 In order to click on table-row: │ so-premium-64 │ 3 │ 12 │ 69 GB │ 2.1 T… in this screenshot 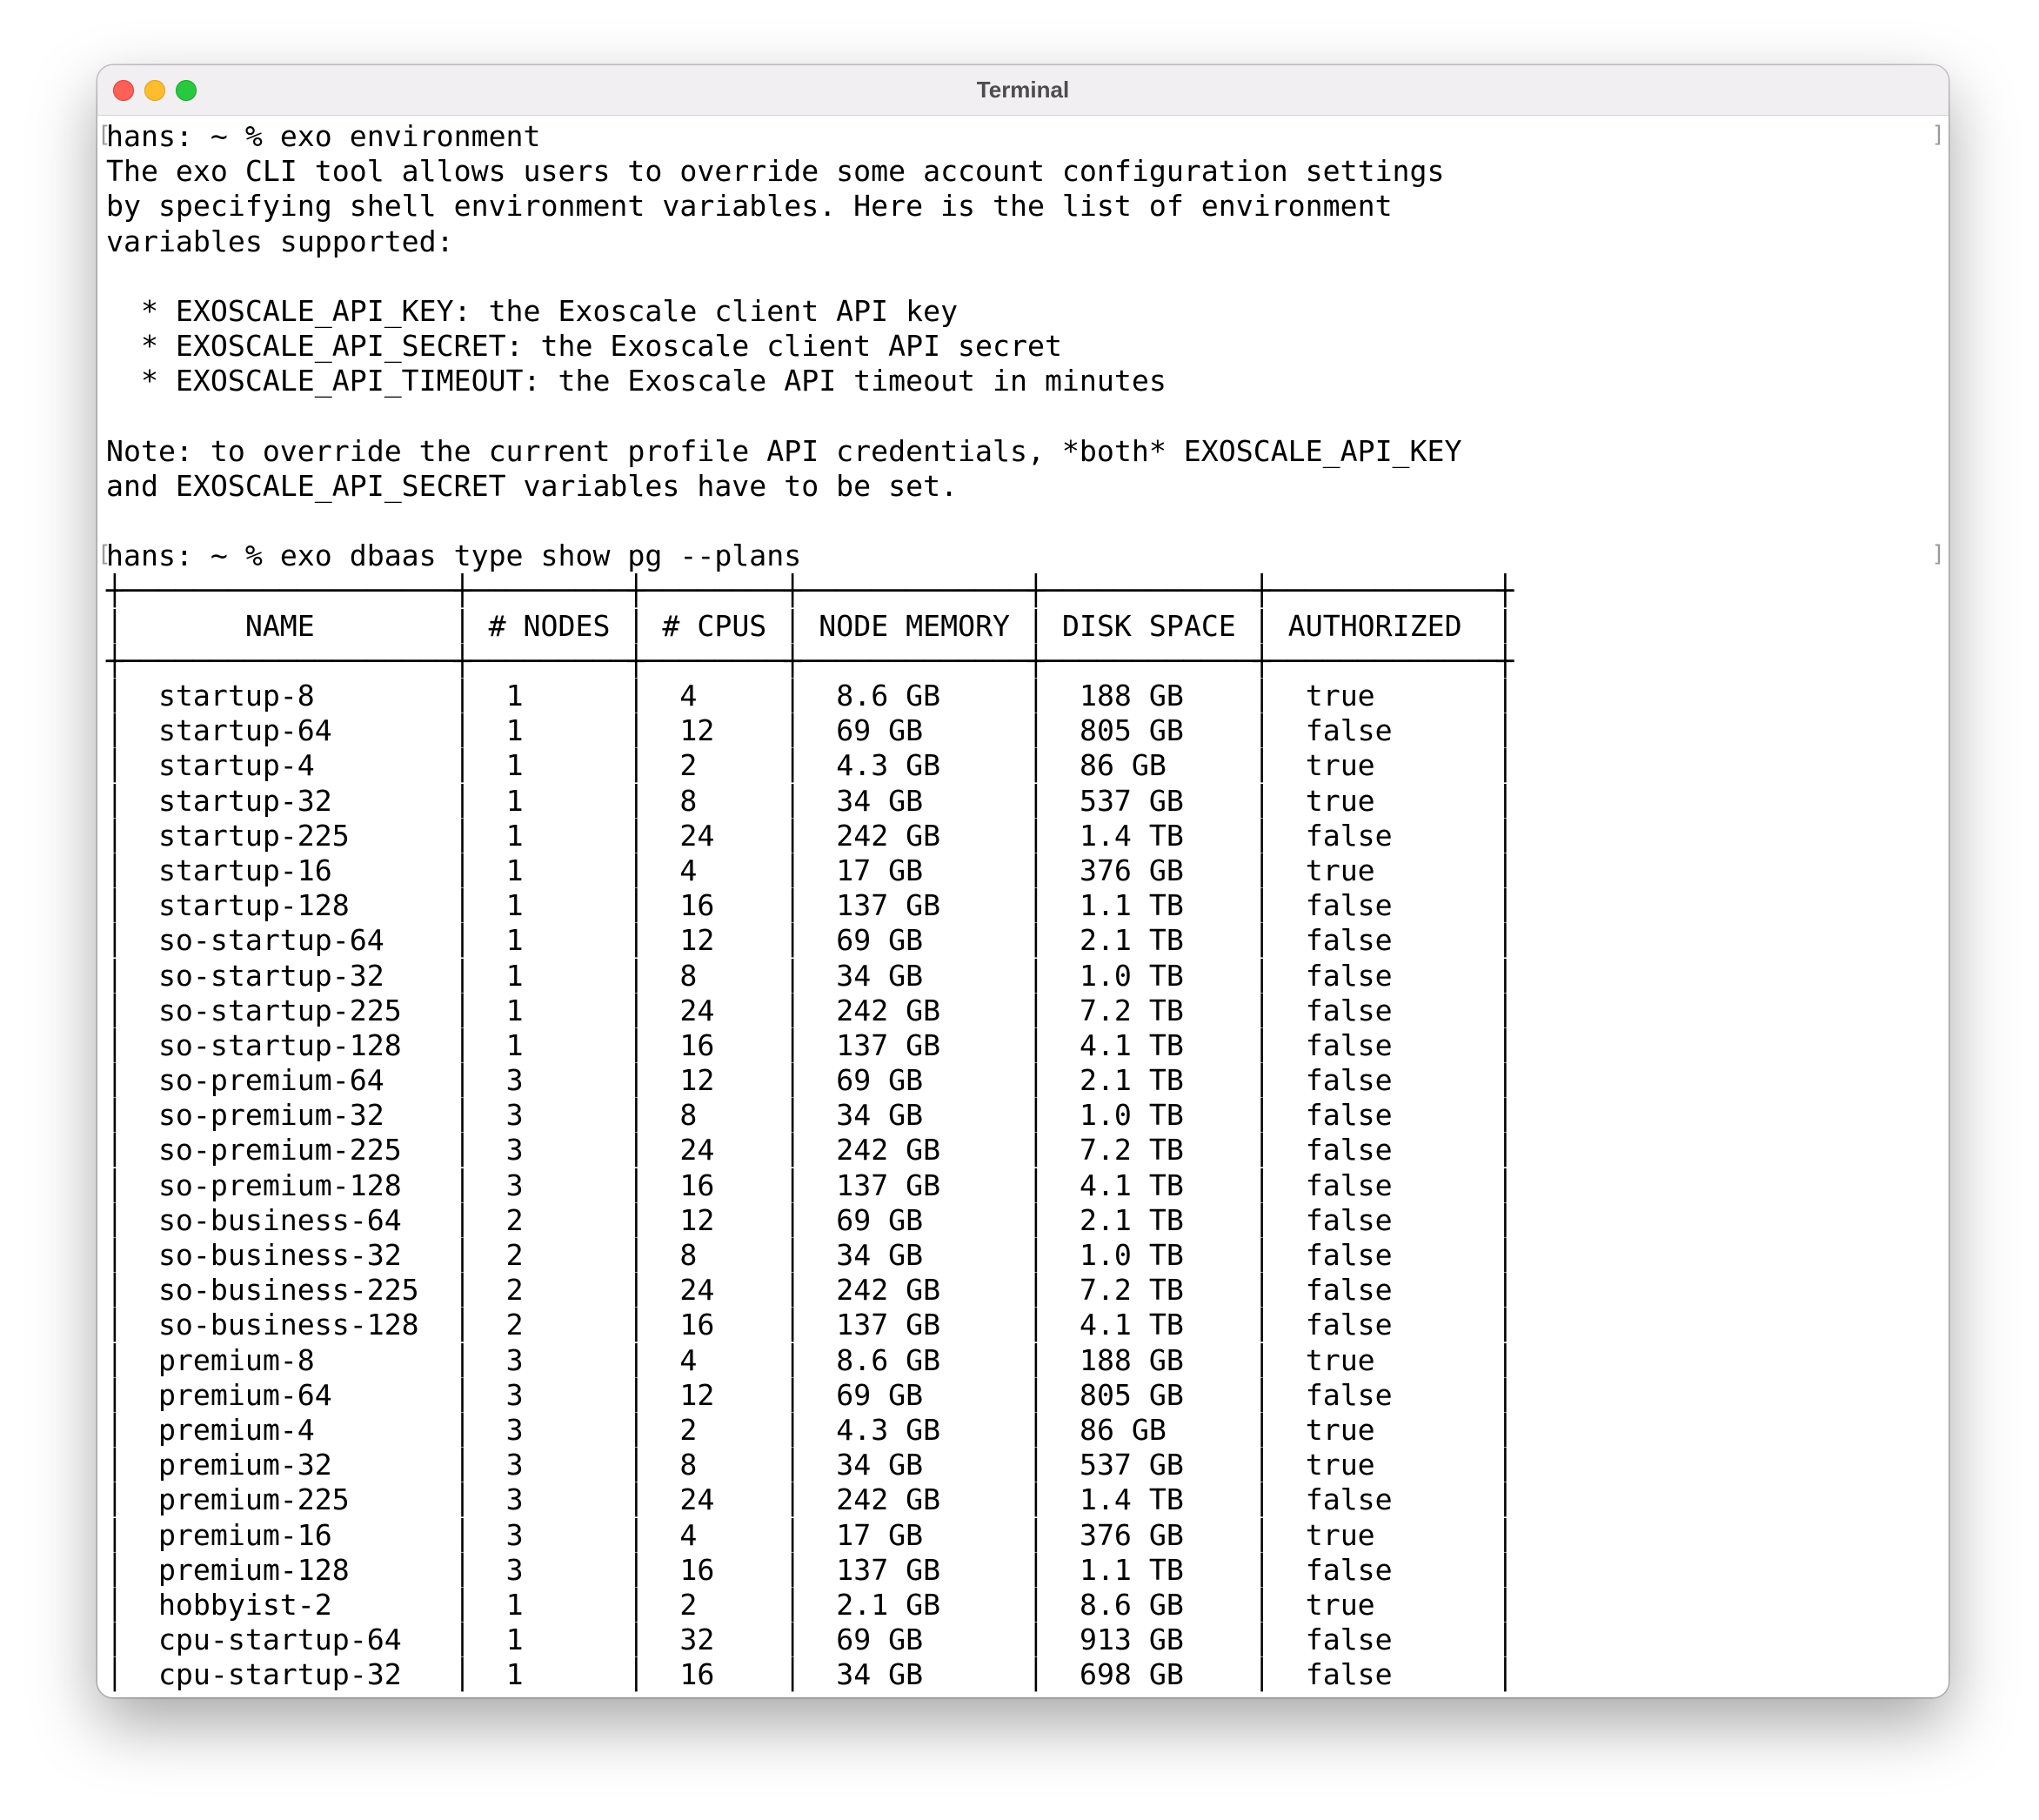, I will do `click(810, 1080)`.